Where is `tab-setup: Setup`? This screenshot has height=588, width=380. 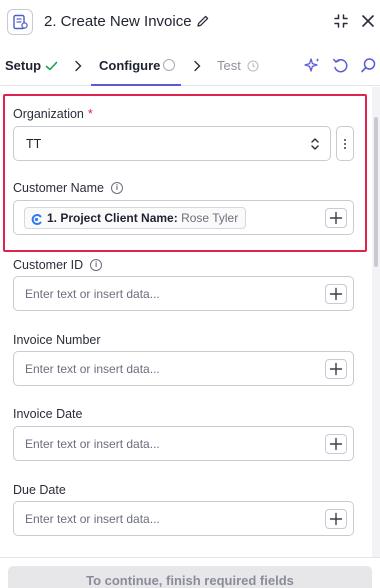
tab-setup: Setup is located at coordinates (23, 65).